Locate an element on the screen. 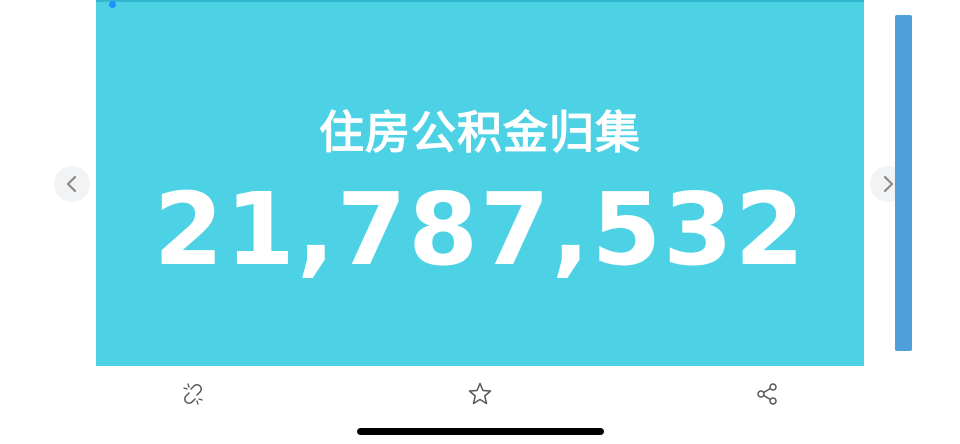 The image size is (960, 444). chevron-left-icon is located at coordinates (71, 184).